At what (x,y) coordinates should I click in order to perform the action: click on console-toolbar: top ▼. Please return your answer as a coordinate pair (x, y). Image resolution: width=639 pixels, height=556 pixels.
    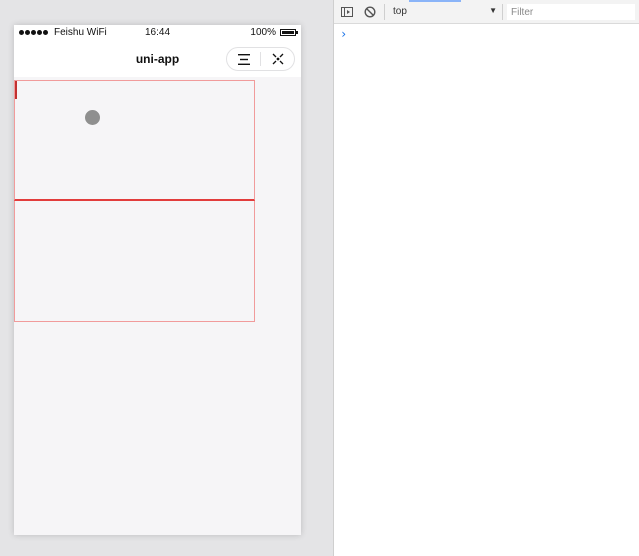
    Looking at the image, I should click on (486, 12).